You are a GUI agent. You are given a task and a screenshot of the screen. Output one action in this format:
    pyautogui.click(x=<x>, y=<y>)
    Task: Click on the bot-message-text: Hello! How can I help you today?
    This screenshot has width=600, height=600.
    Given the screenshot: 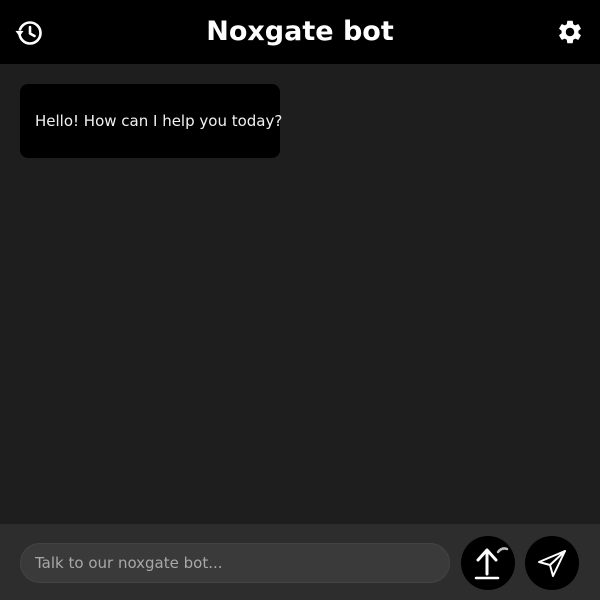 What is the action you would take?
    pyautogui.click(x=159, y=121)
    